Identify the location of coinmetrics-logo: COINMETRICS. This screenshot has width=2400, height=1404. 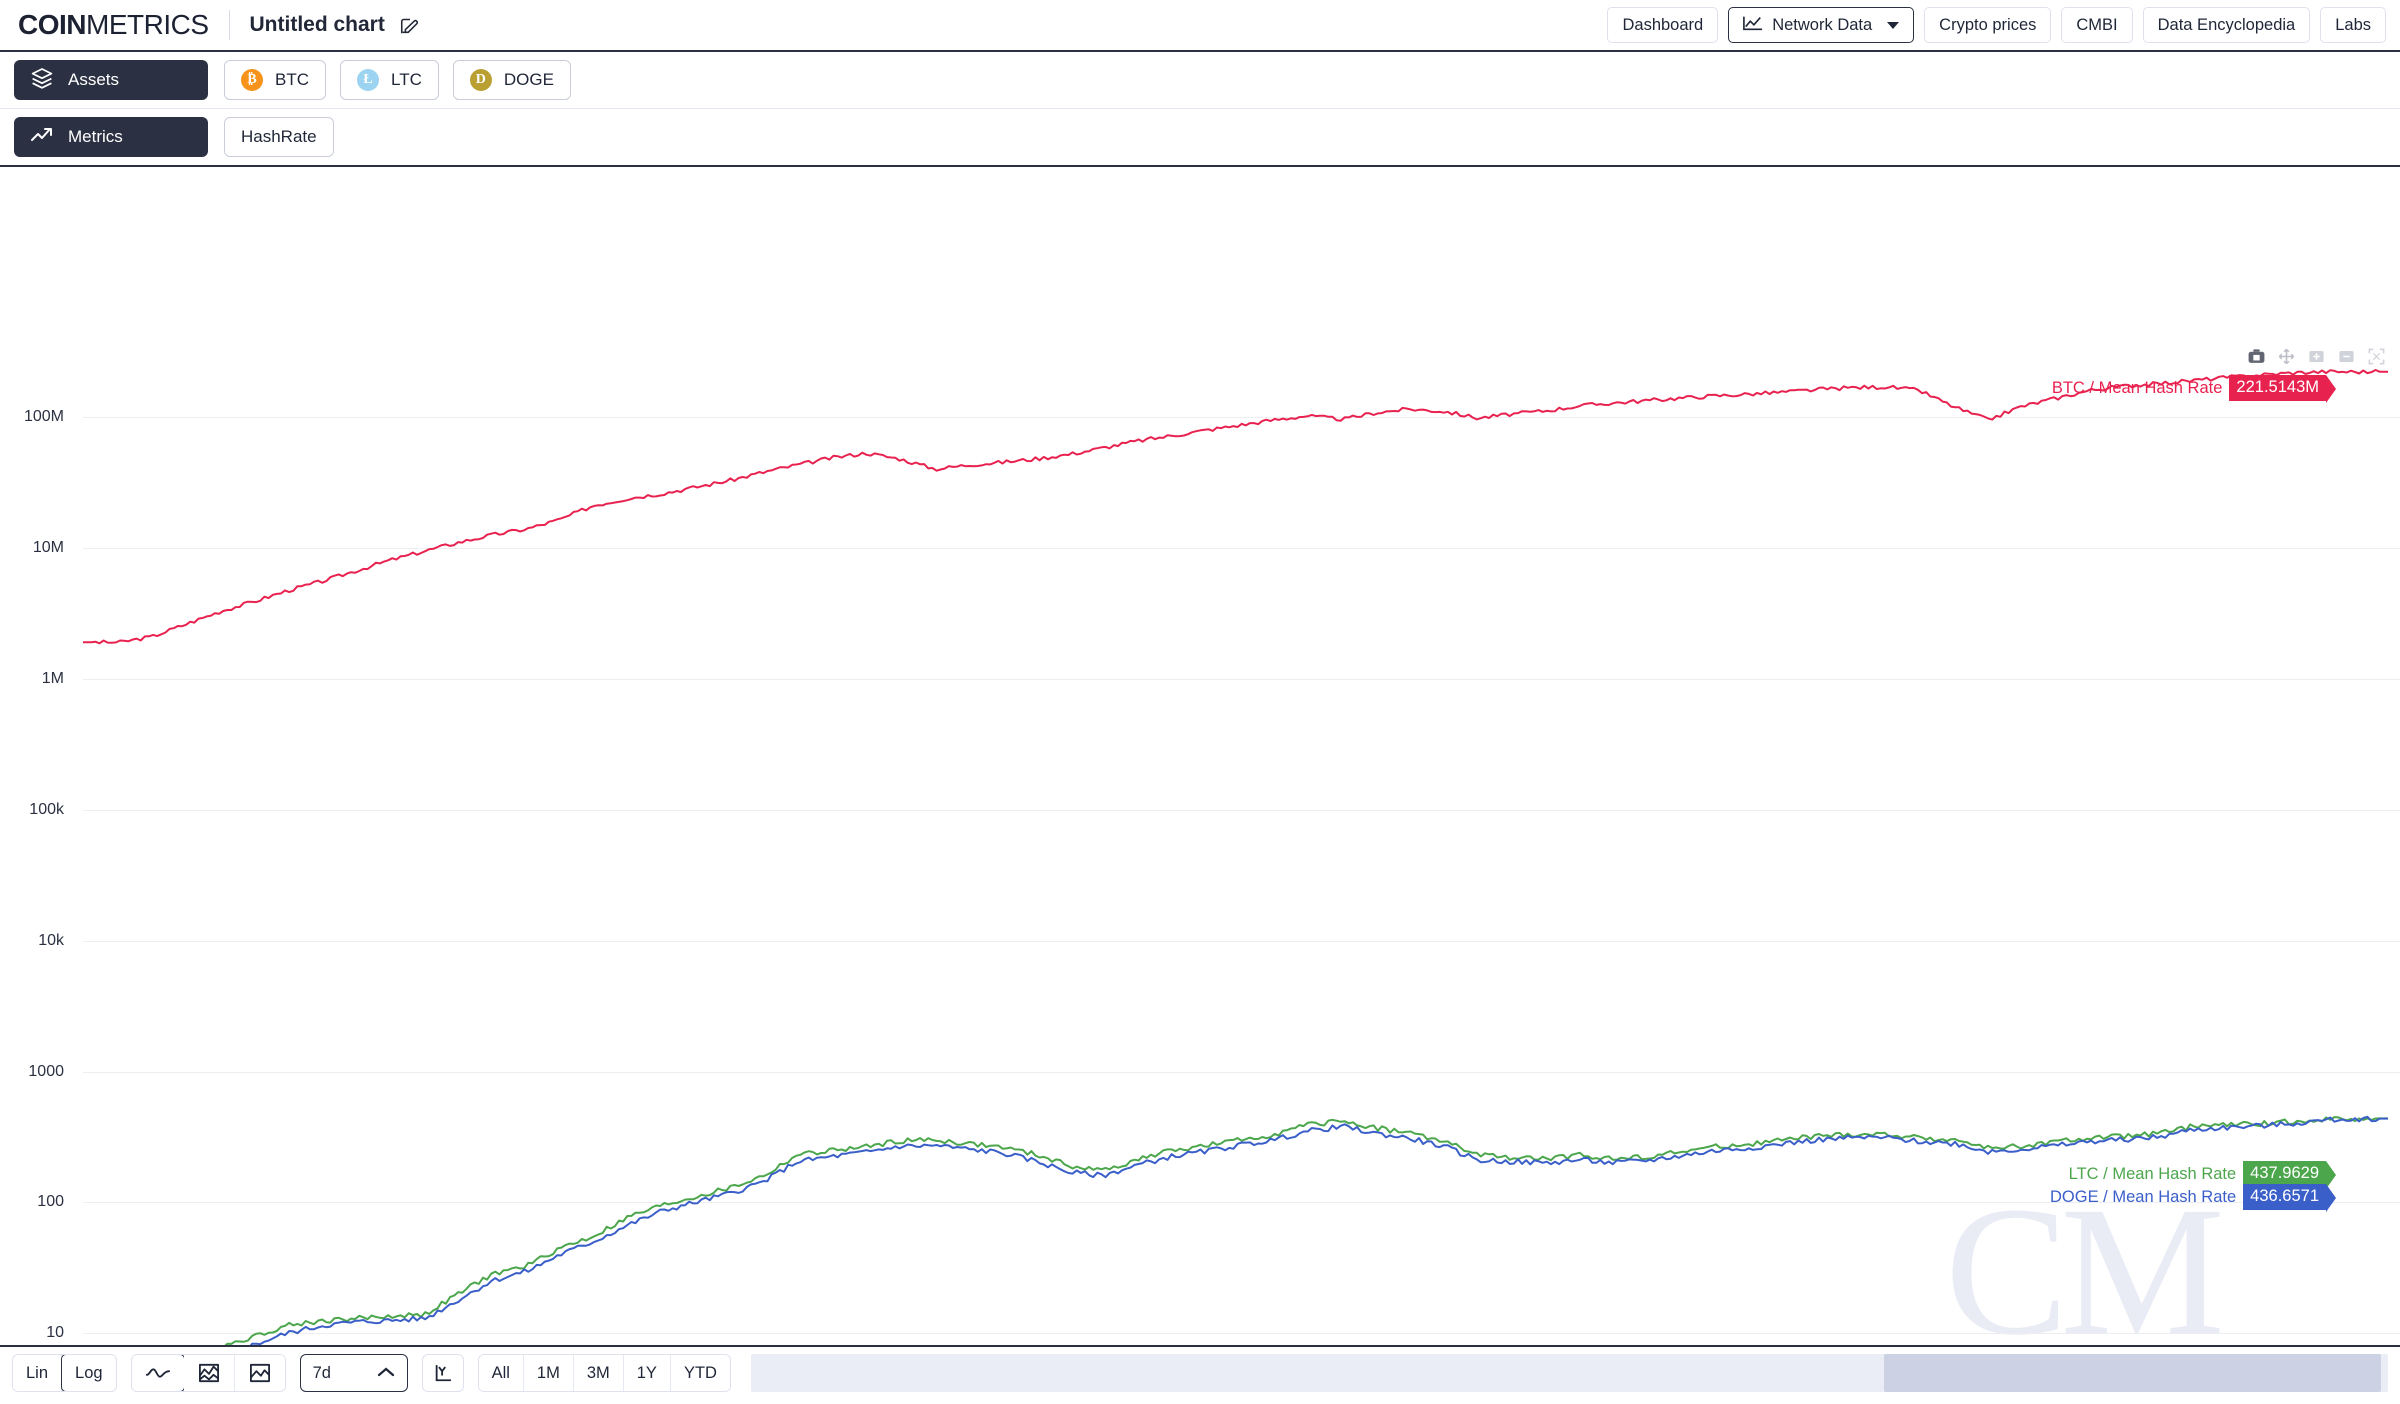
(113, 25).